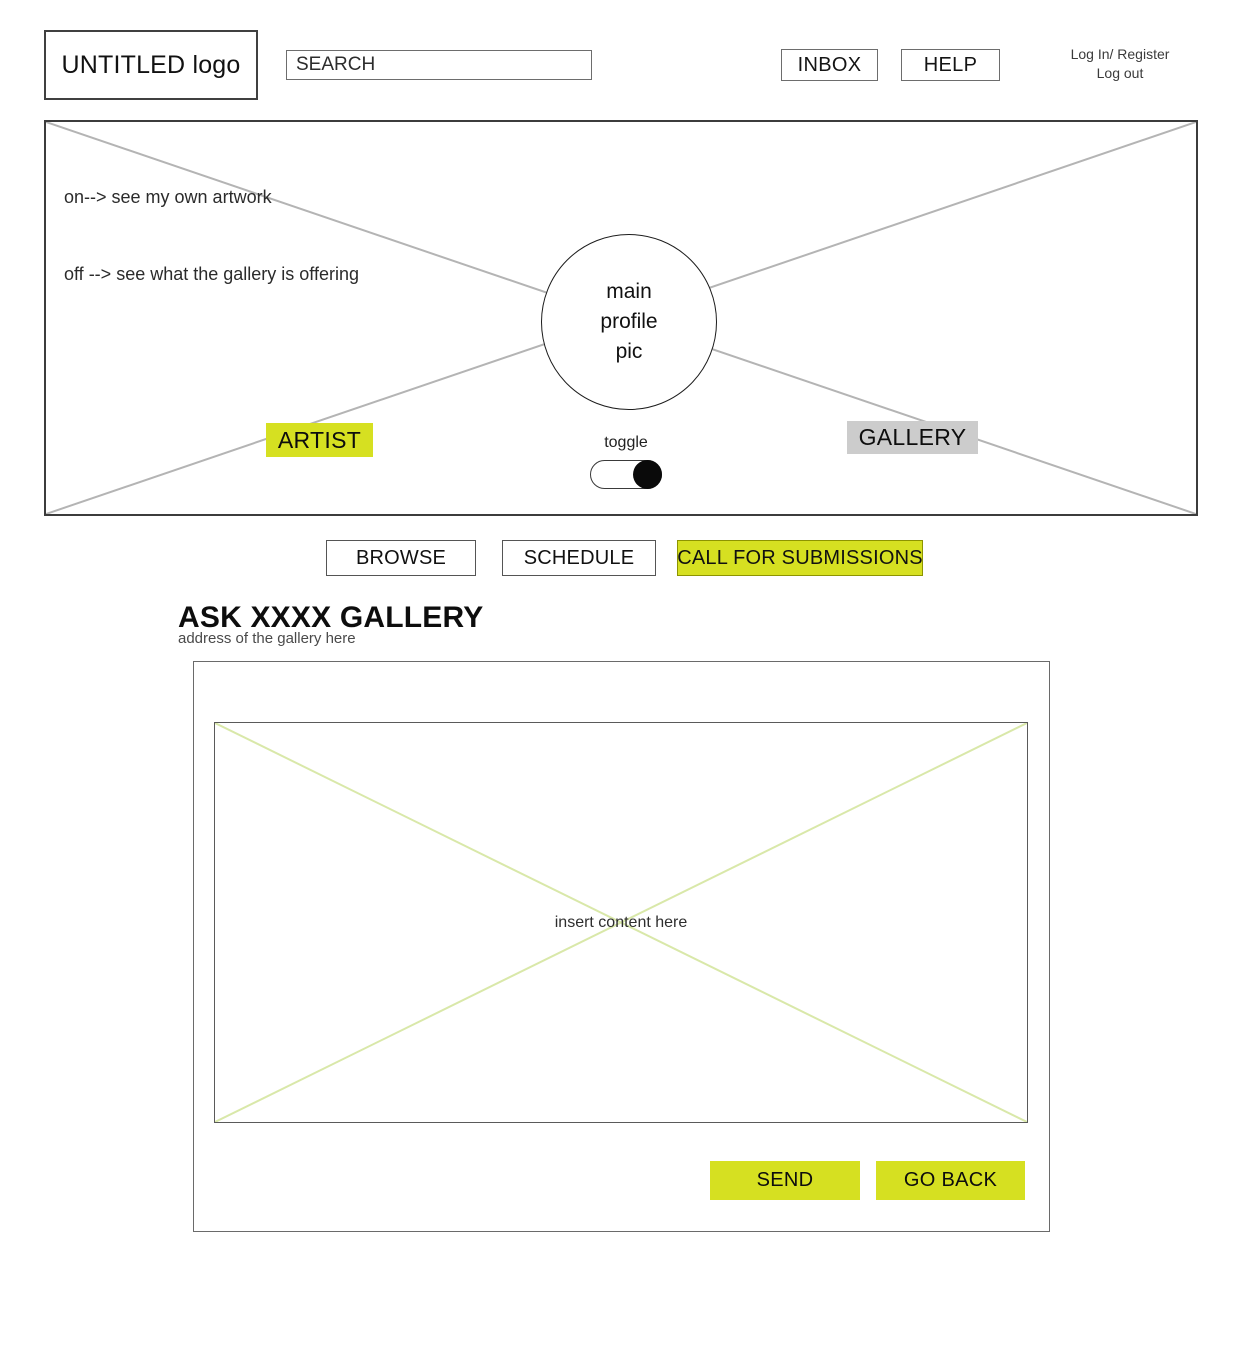 This screenshot has width=1248, height=1348. I want to click on inbox-button: INBOX, so click(829, 65).